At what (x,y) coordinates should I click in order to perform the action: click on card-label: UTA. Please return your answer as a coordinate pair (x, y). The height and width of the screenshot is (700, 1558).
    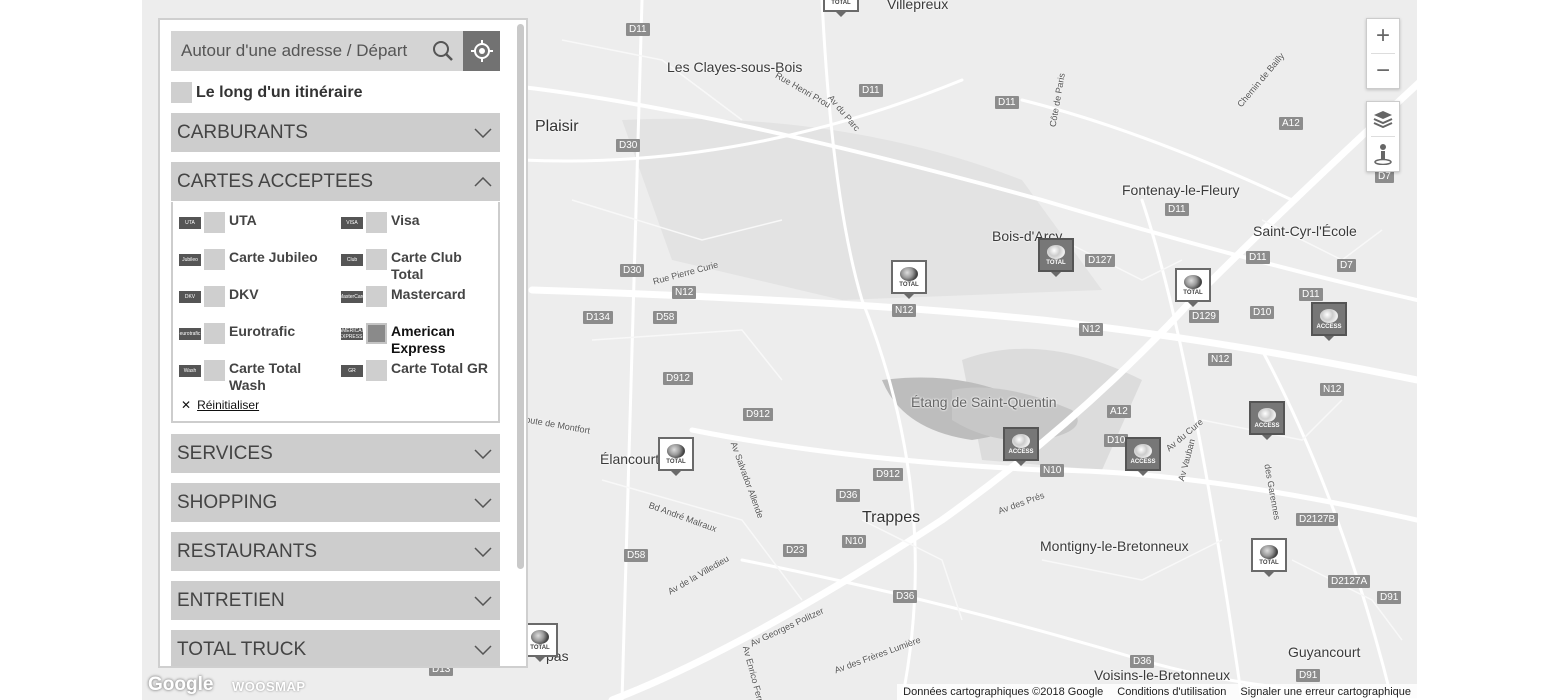
    Looking at the image, I should click on (243, 220).